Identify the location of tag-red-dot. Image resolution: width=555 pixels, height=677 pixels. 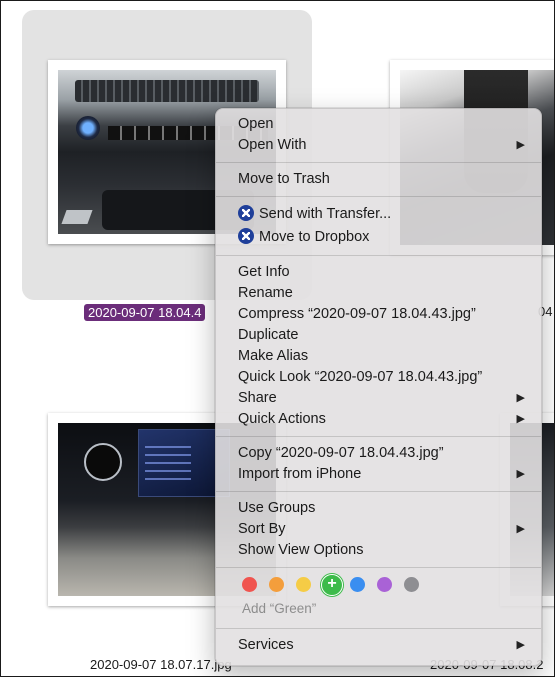
(249, 584).